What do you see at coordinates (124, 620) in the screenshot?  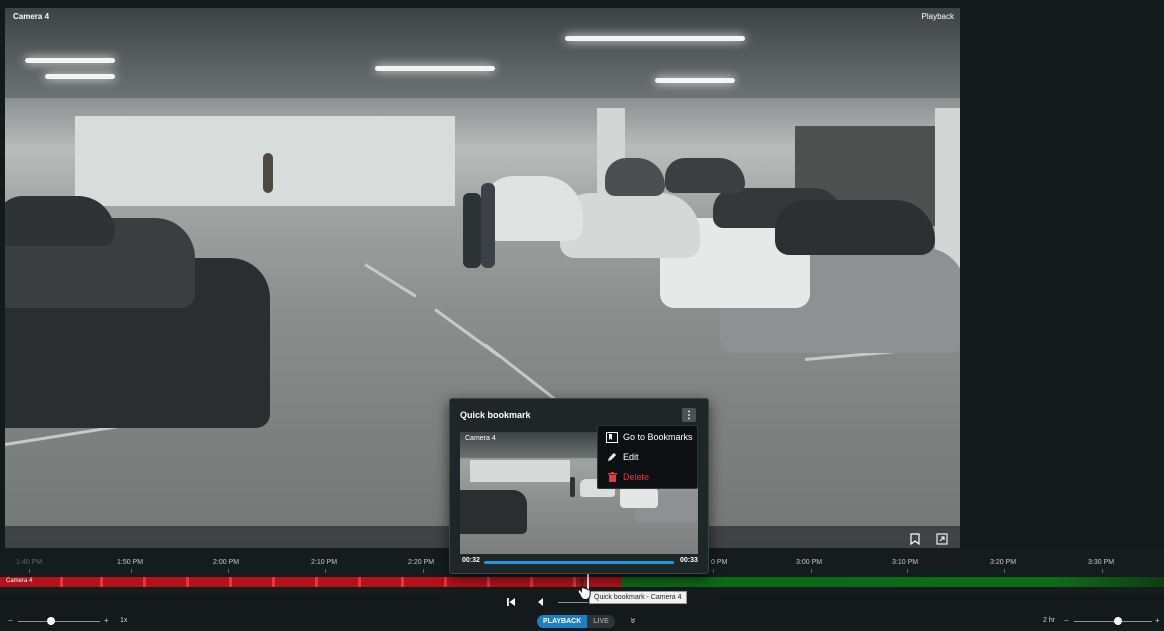 I see `speed-value: 1x` at bounding box center [124, 620].